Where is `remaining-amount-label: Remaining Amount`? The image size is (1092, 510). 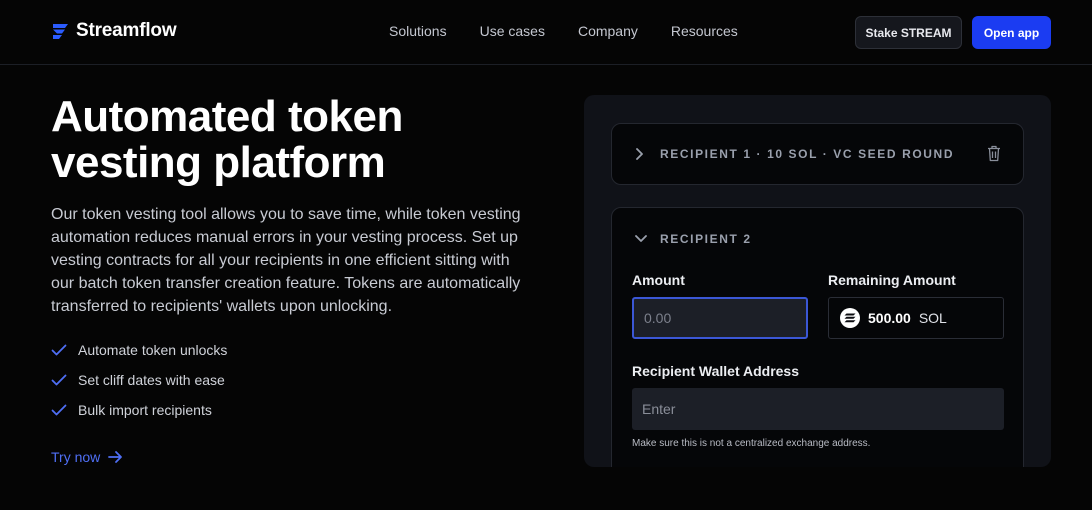
remaining-amount-label: Remaining Amount is located at coordinates (892, 280).